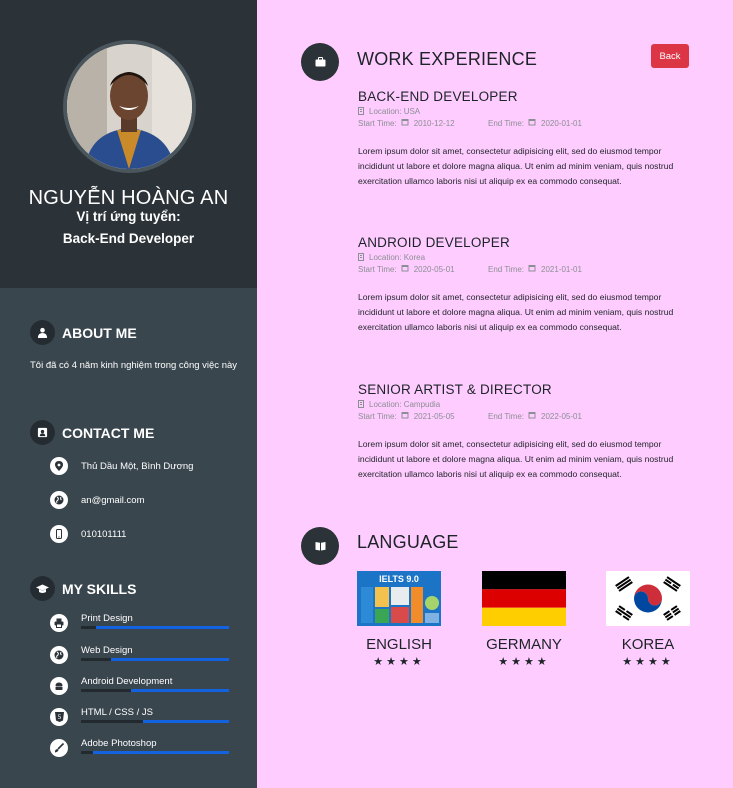 The height and width of the screenshot is (788, 733). I want to click on contact-header: CONTACT ME, so click(92, 432).